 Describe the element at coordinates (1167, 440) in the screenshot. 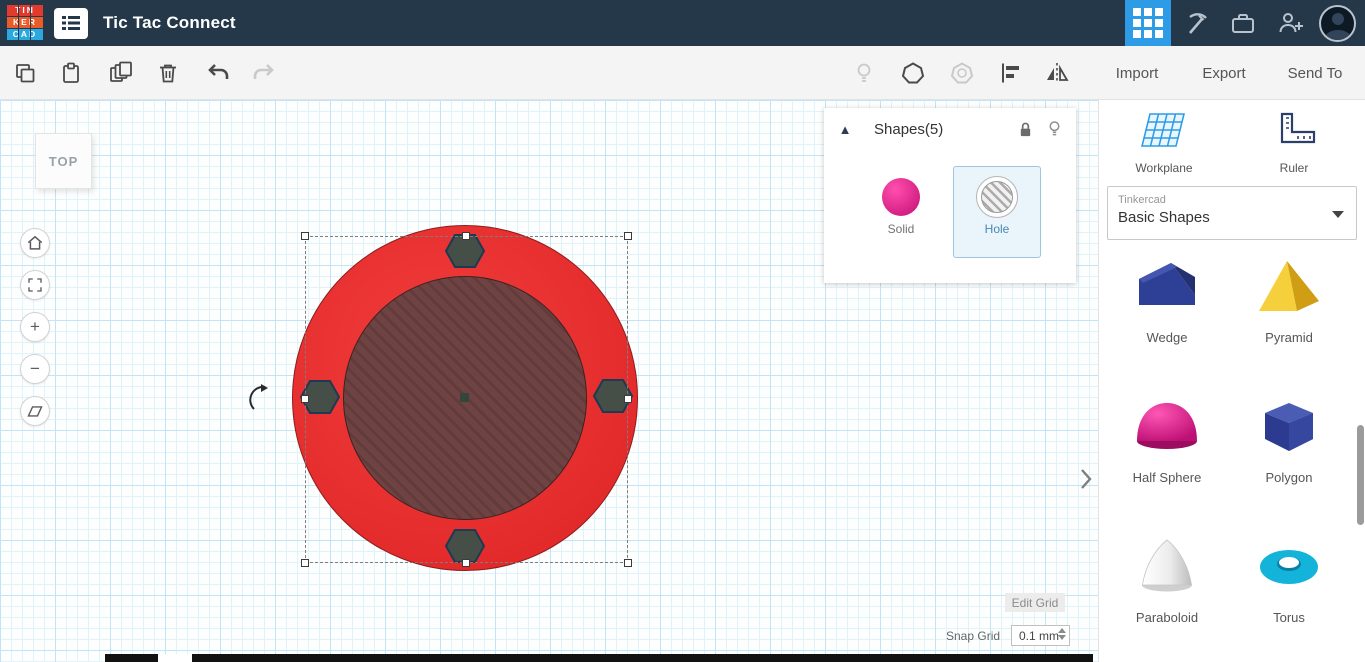

I see `shape-item-half-sphere: Half Sphere` at that location.